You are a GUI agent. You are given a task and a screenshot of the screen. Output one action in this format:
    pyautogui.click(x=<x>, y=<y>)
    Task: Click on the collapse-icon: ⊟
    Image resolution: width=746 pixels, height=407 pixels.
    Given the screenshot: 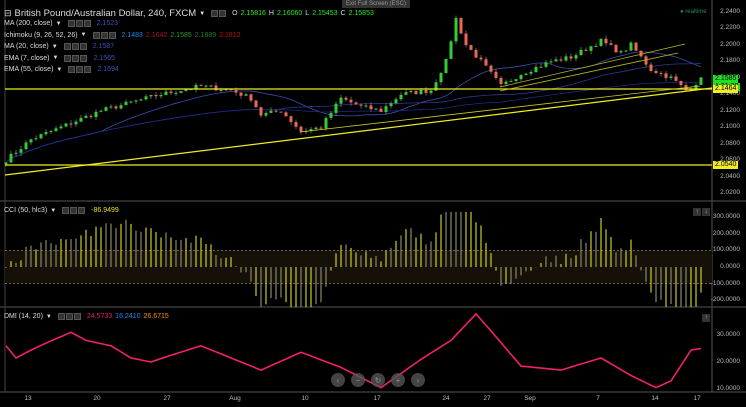 What is the action you would take?
    pyautogui.click(x=8, y=13)
    